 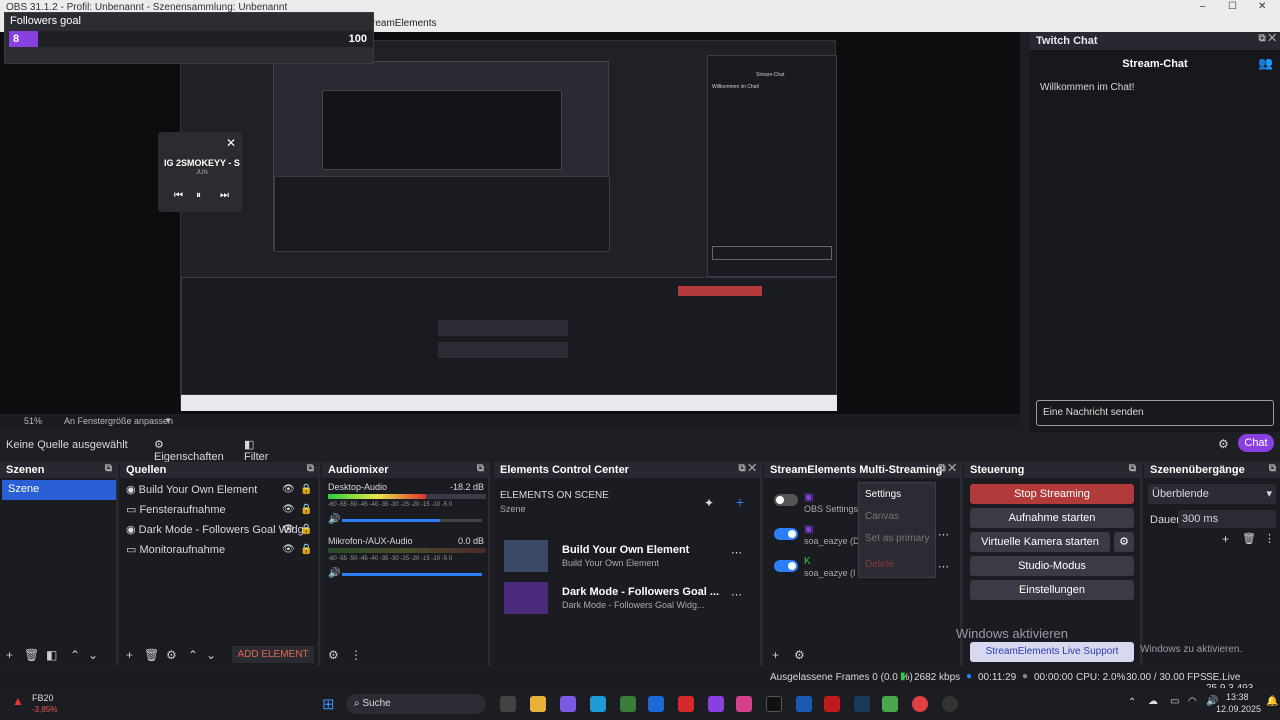 What do you see at coordinates (804, 704) in the screenshot?
I see `word-icon` at bounding box center [804, 704].